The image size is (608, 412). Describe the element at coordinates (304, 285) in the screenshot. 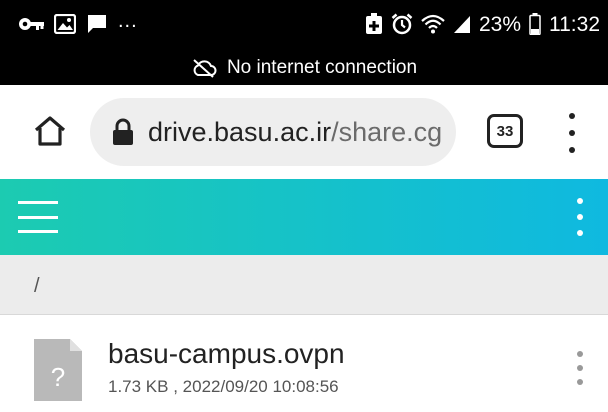

I see `breadcrumb: /` at that location.